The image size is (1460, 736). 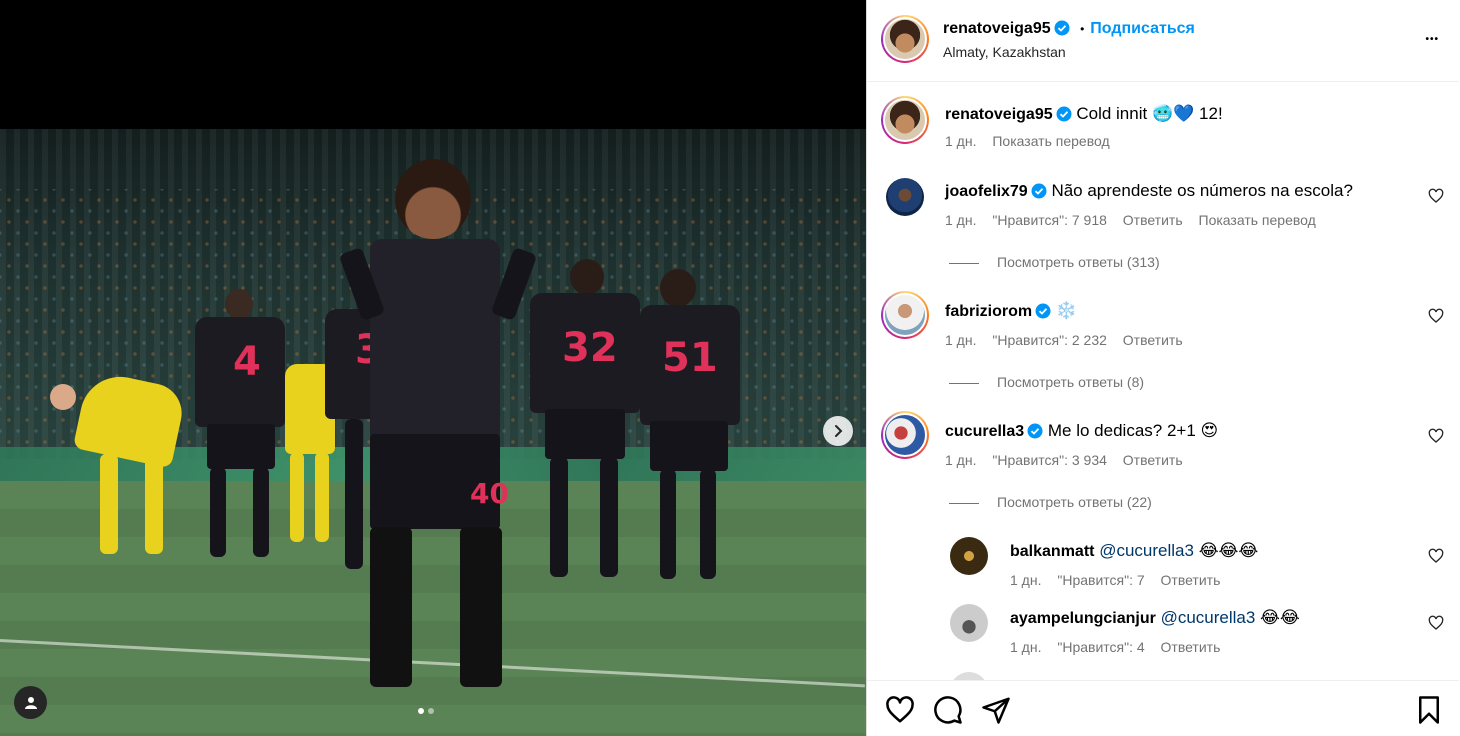 I want to click on tagged-users-button, so click(x=30, y=702).